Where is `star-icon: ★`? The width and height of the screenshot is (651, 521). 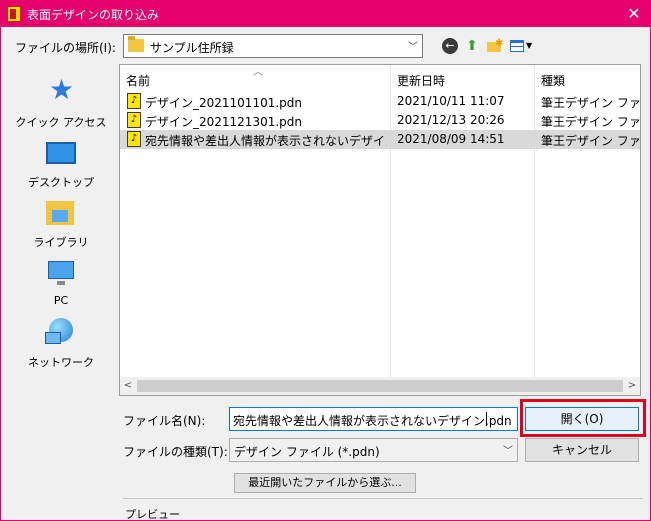 star-icon: ★ is located at coordinates (62, 89).